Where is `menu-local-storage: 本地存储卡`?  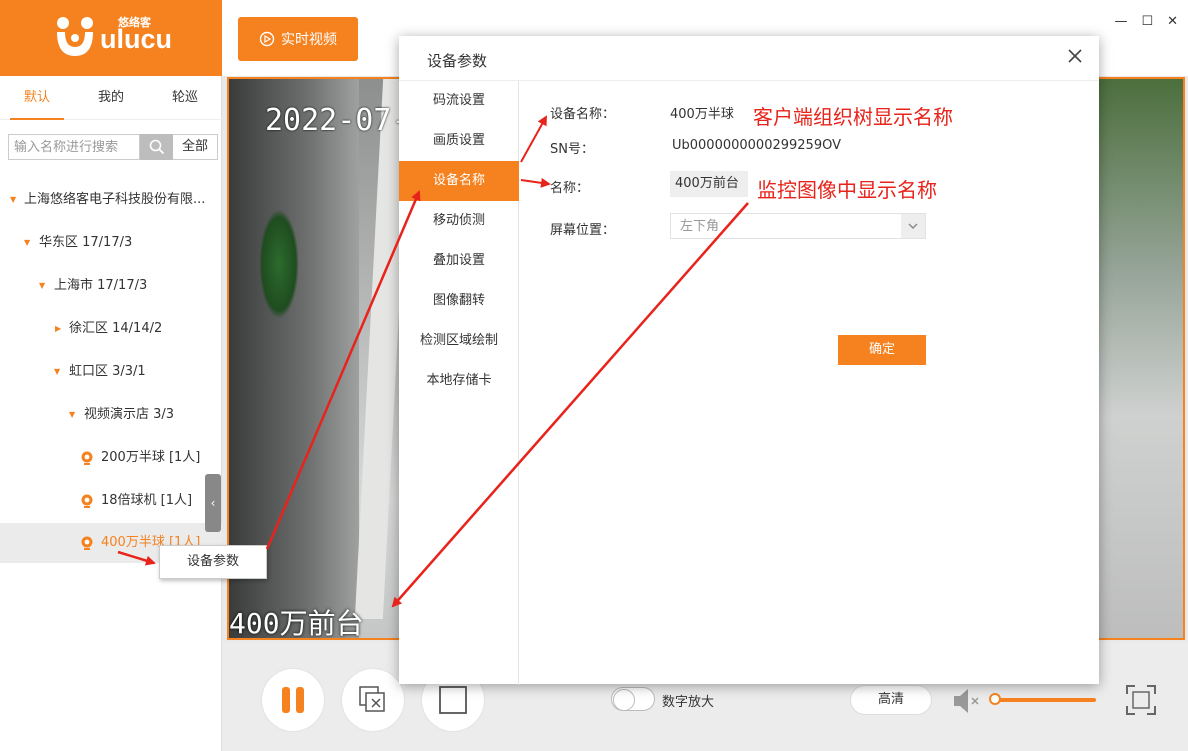 menu-local-storage: 本地存储卡 is located at coordinates (459, 381).